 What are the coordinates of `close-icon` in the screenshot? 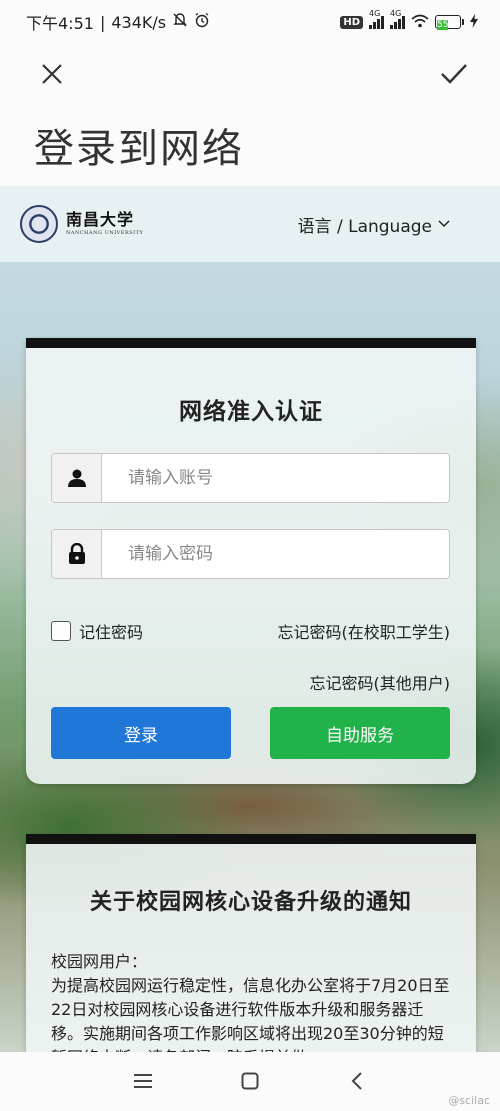 It's located at (52, 74).